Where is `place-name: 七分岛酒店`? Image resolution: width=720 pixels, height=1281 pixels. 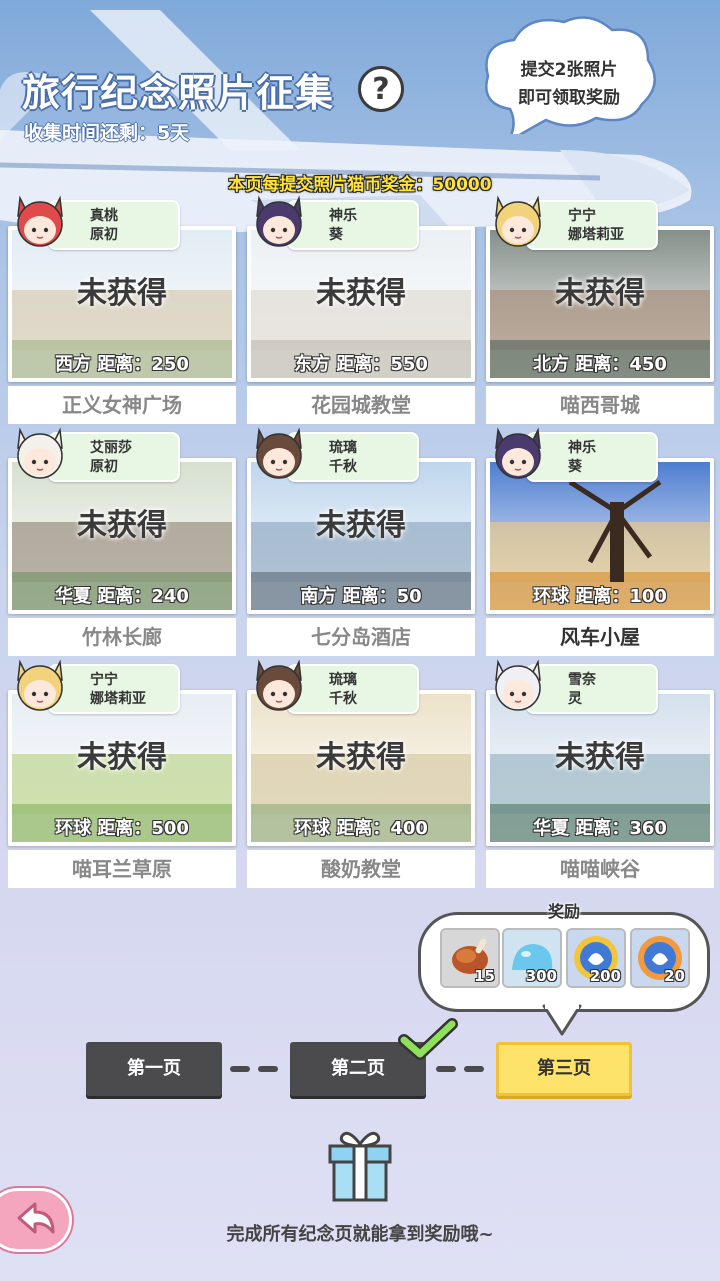 place-name: 七分岛酒店 is located at coordinates (361, 637).